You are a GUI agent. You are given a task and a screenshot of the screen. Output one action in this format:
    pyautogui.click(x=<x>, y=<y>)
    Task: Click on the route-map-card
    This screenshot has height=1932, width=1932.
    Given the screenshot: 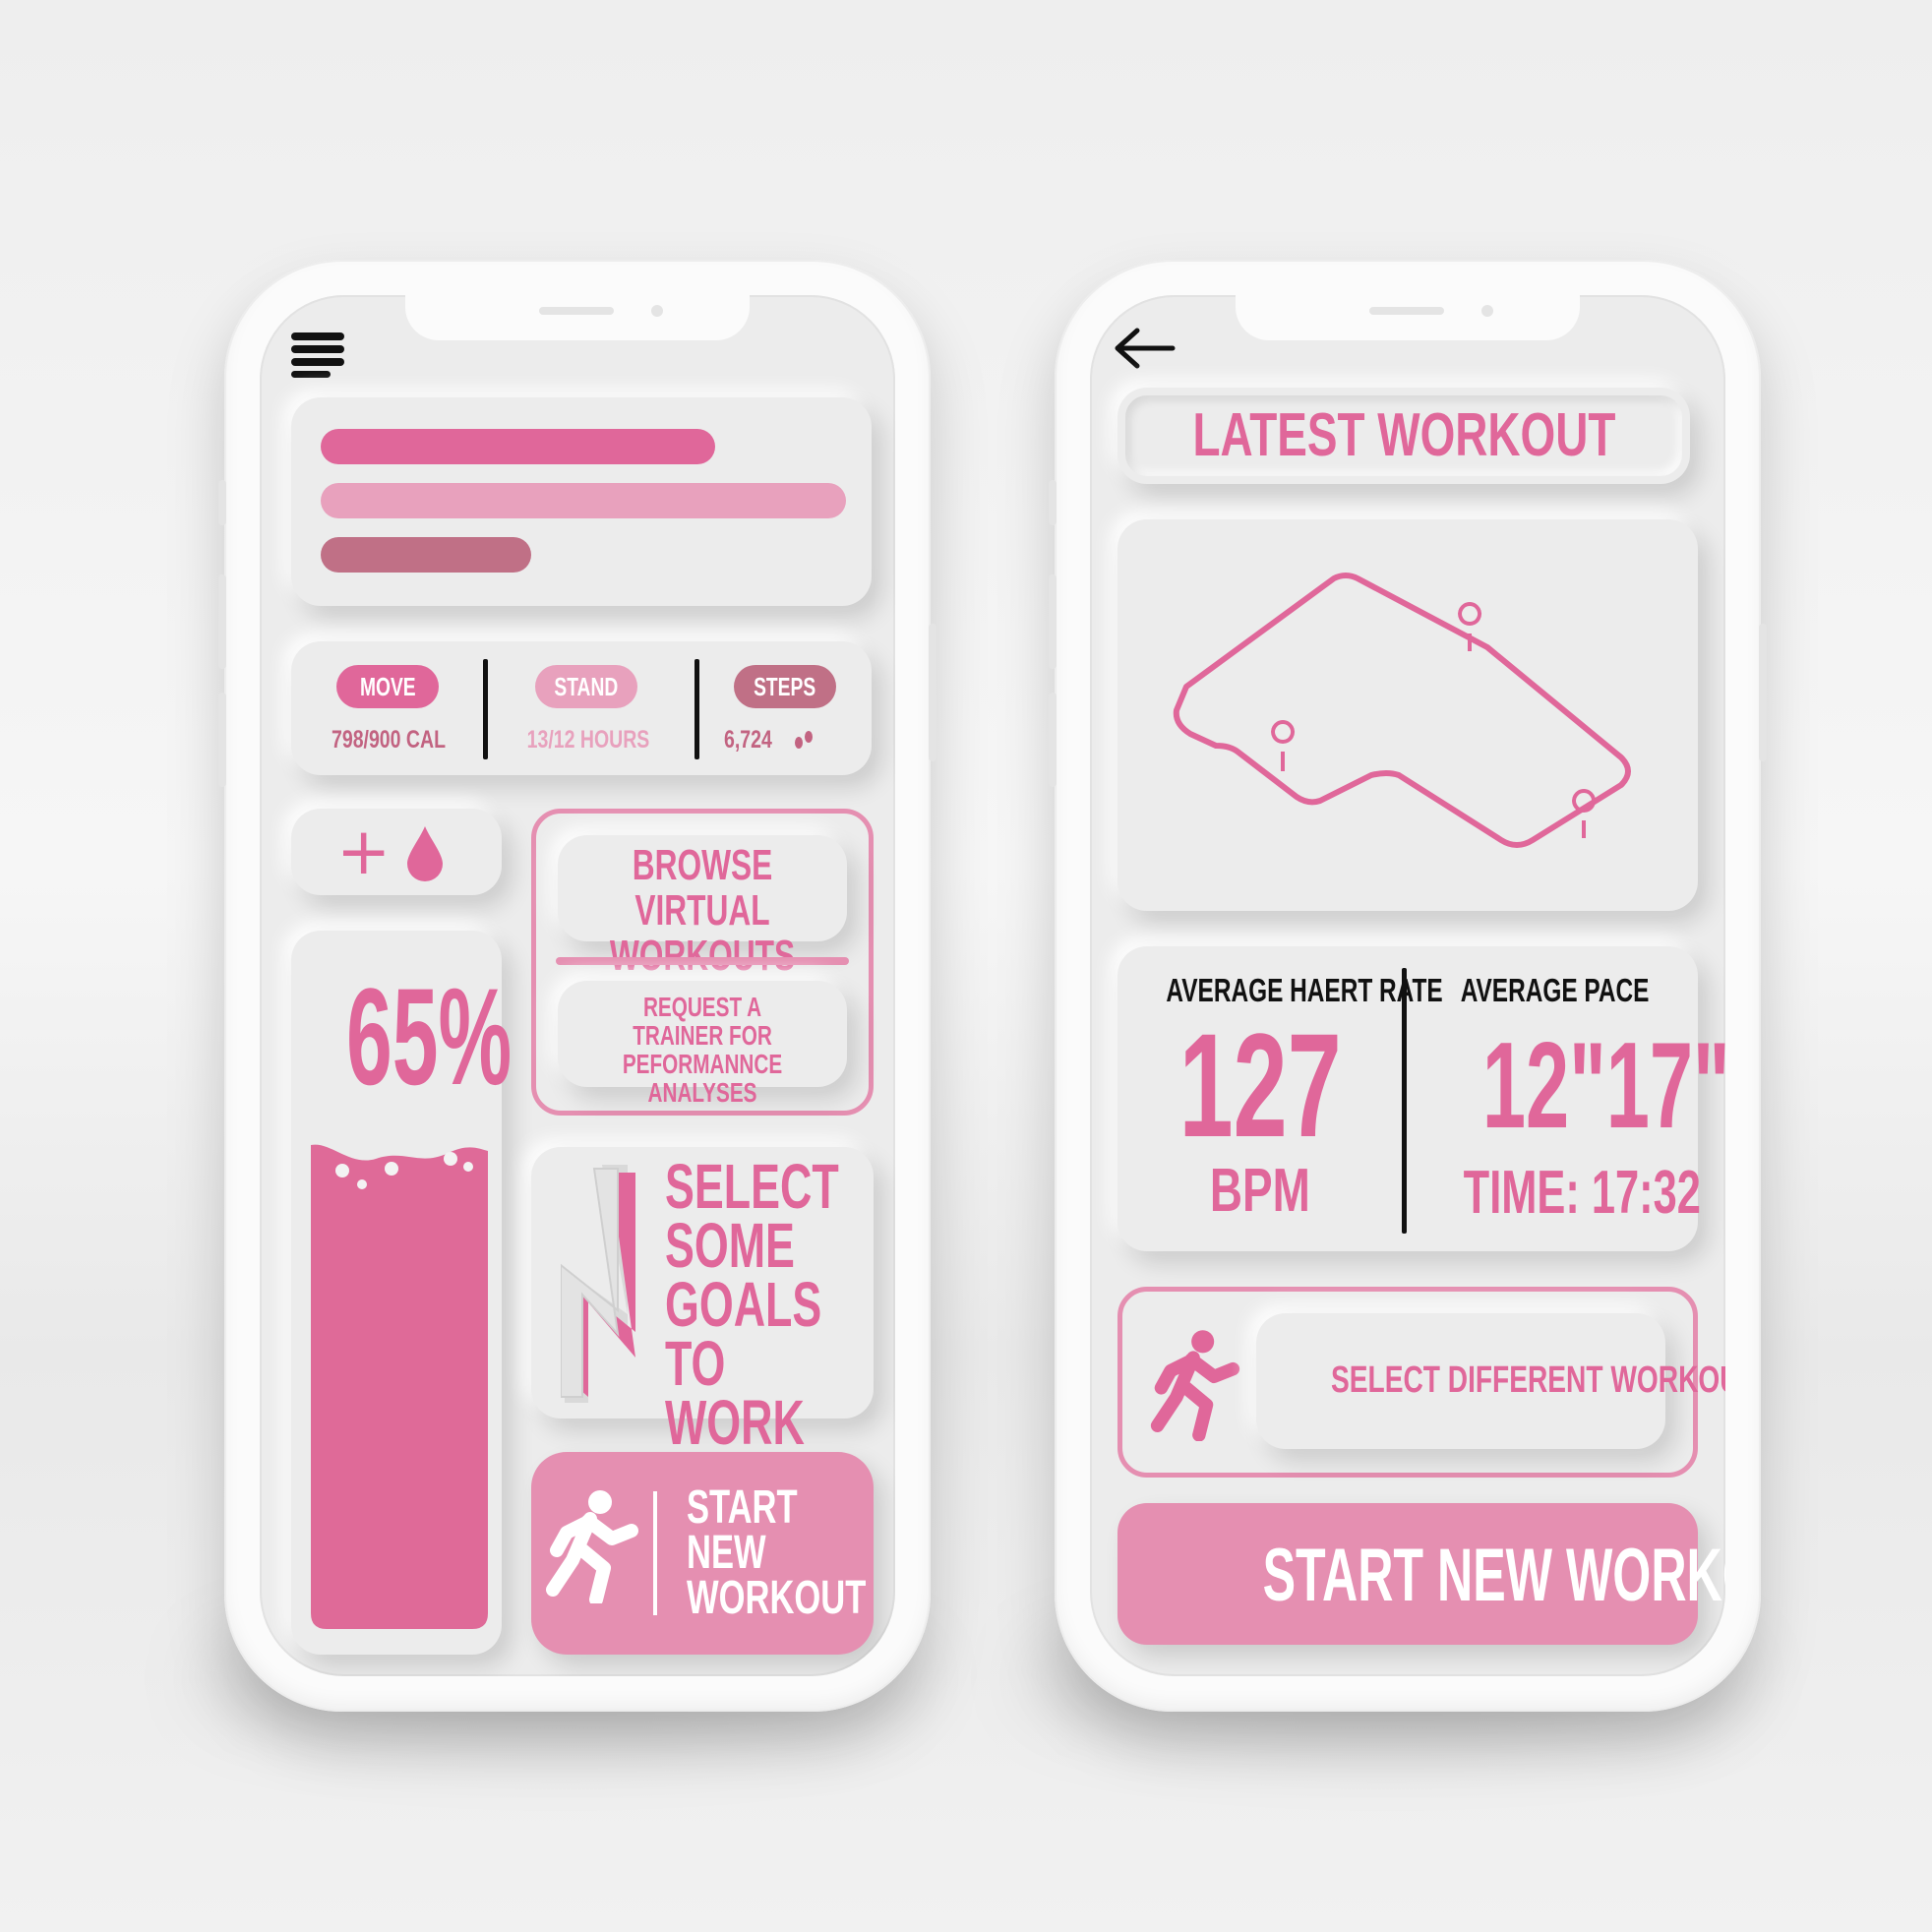 What is the action you would take?
    pyautogui.click(x=1407, y=715)
    